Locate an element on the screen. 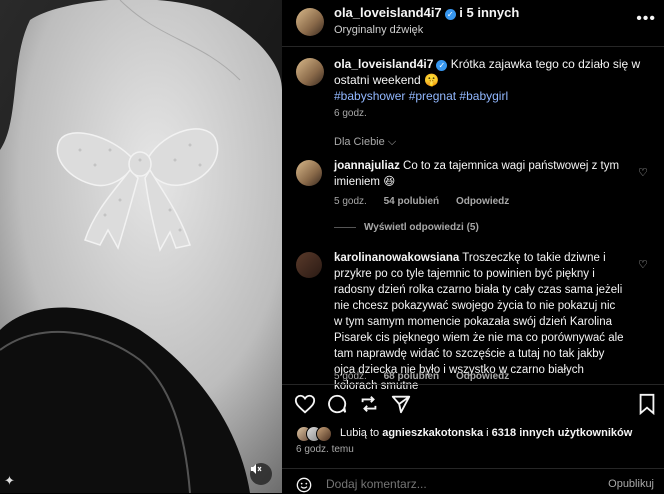  author-username: ola_loveisland4i7 ✓ i 5 innych is located at coordinates (426, 12).